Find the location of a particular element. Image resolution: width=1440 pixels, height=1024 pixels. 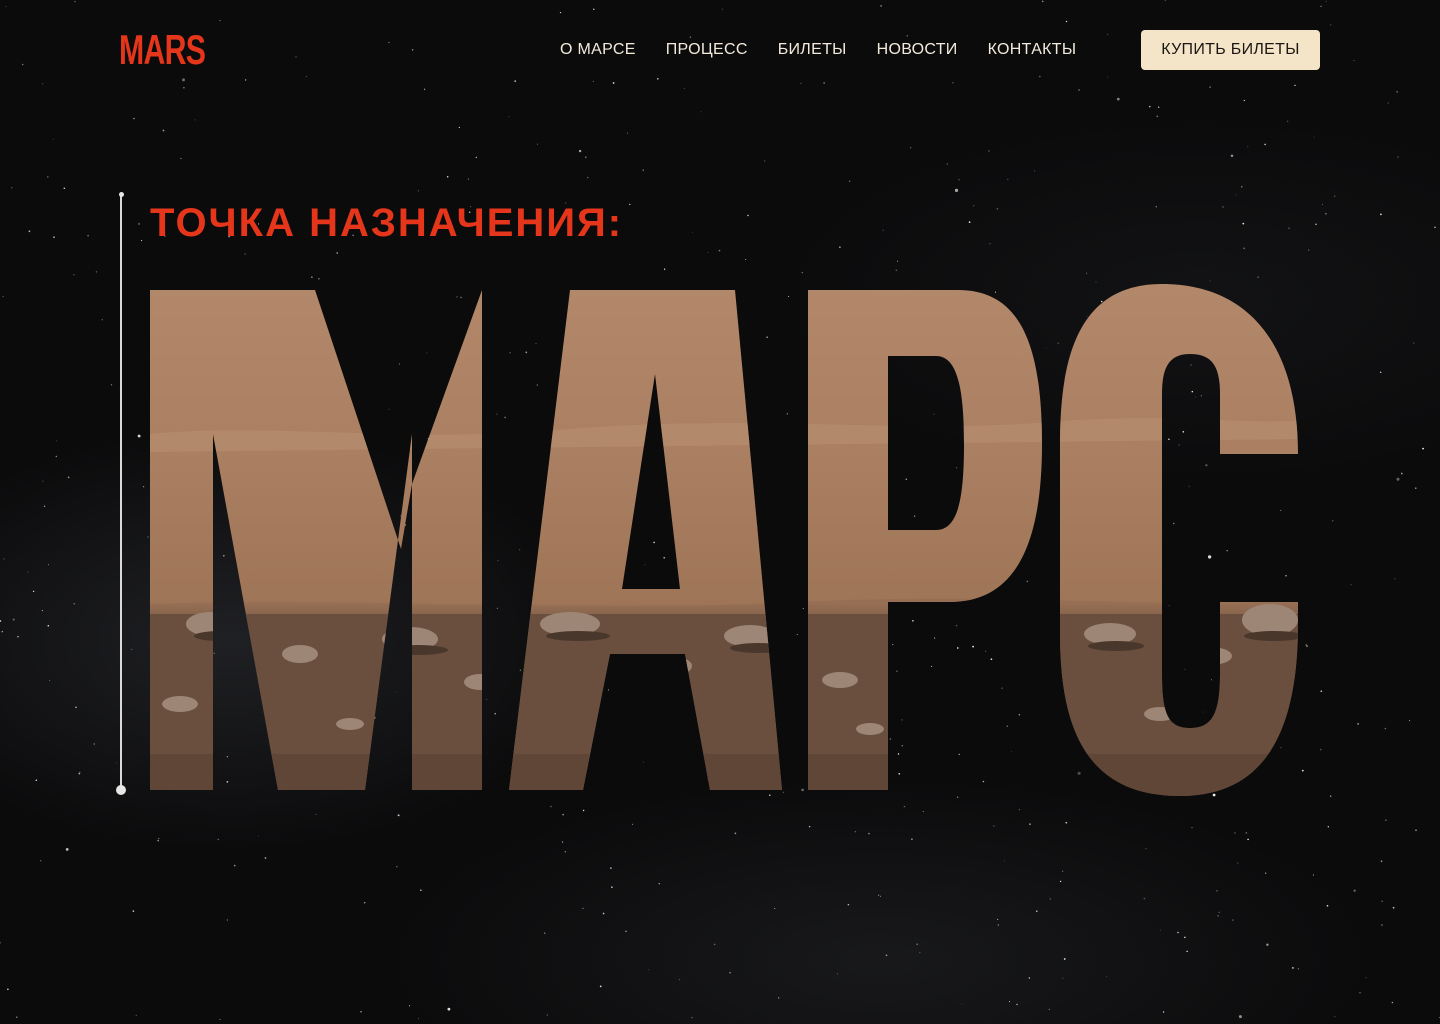

nav-link-process: ПРОЦЕСС is located at coordinates (707, 50).